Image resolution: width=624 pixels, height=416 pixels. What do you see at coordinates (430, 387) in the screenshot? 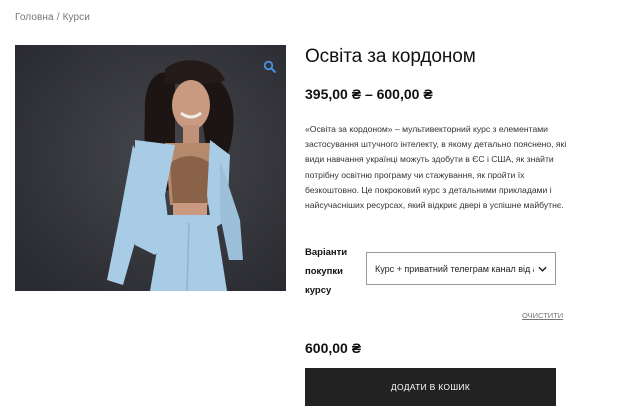
I see `add-to-cart-button: ДОДАТИ В КОШИК` at bounding box center [430, 387].